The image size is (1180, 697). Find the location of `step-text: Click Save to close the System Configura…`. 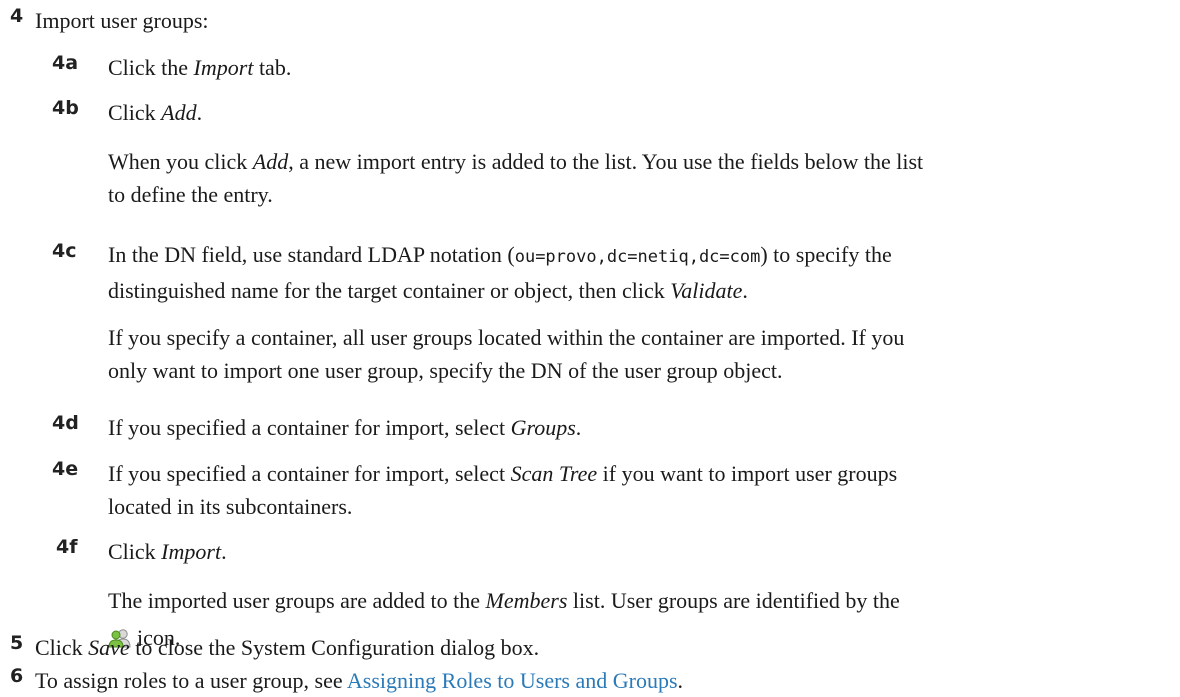

step-text: Click Save to close the System Configura… is located at coordinates (287, 647).